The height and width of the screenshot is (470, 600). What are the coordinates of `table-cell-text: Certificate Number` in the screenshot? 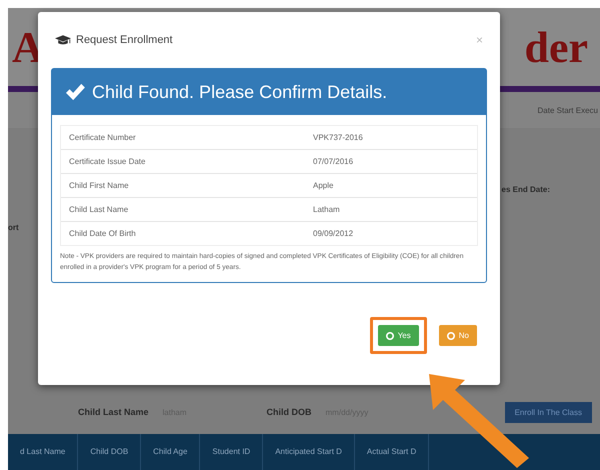 It's located at (102, 137).